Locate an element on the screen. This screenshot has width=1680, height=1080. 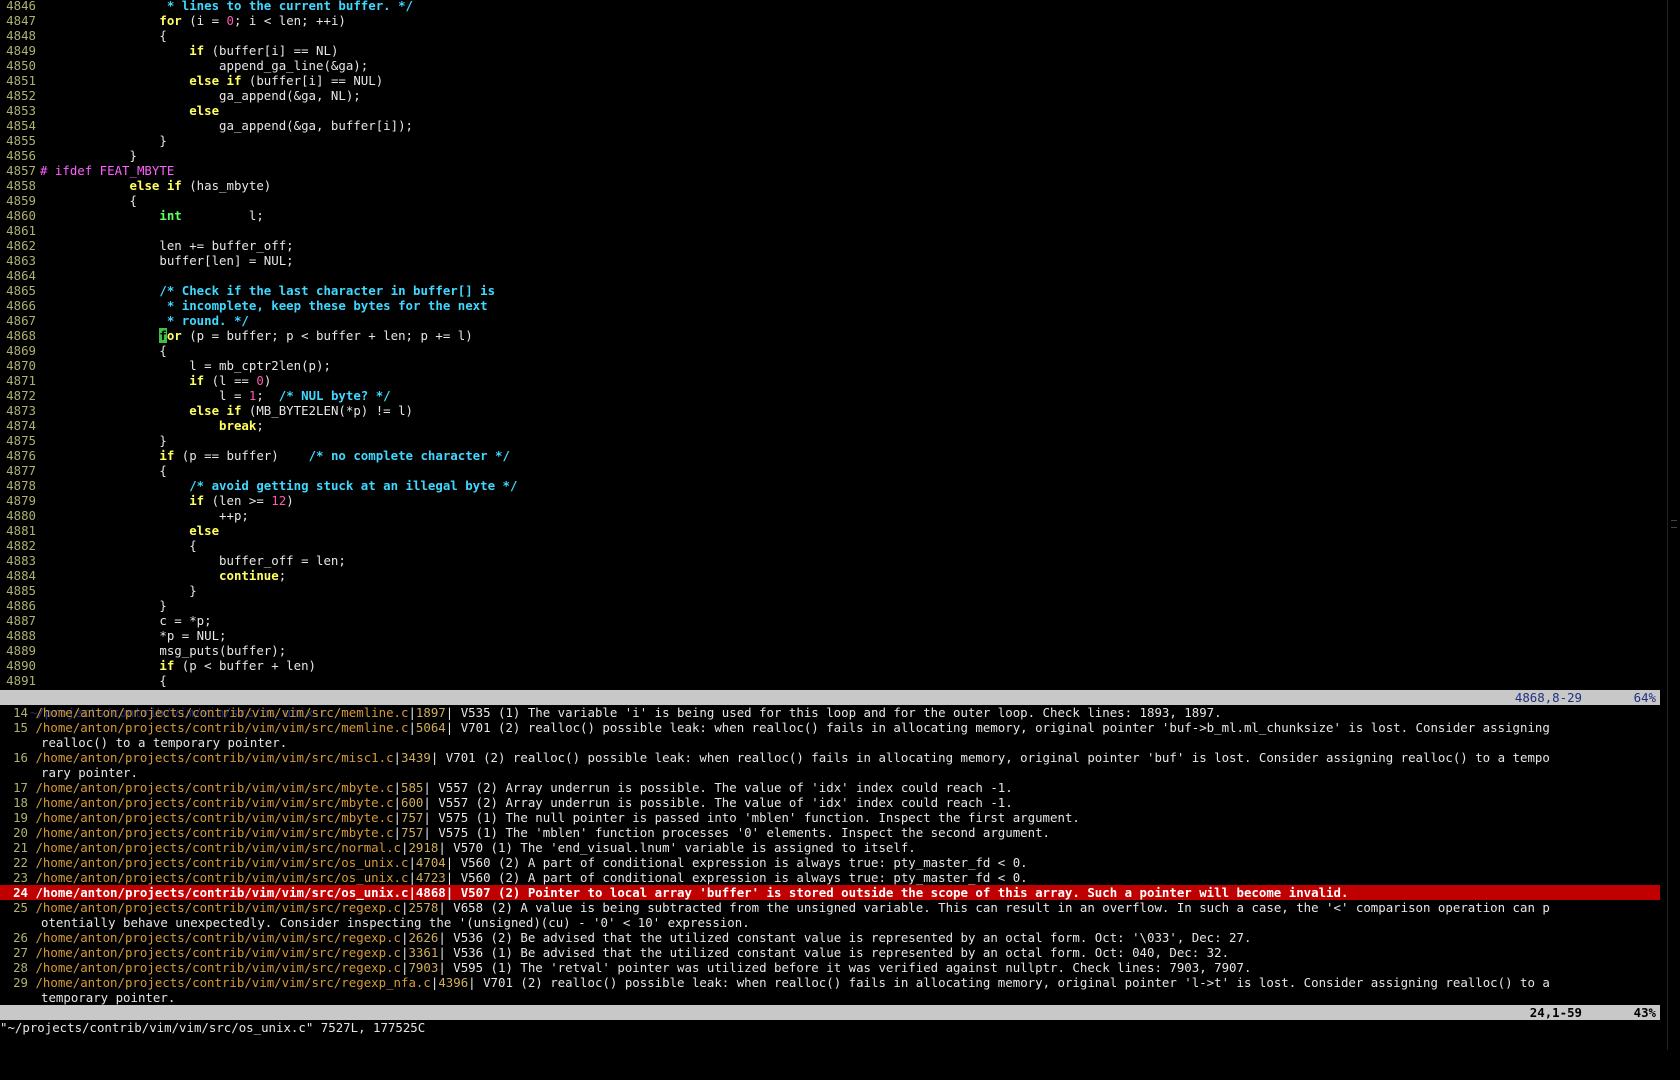
code-line: 4846 * lines to the current buffer. */ is located at coordinates (206, 6).